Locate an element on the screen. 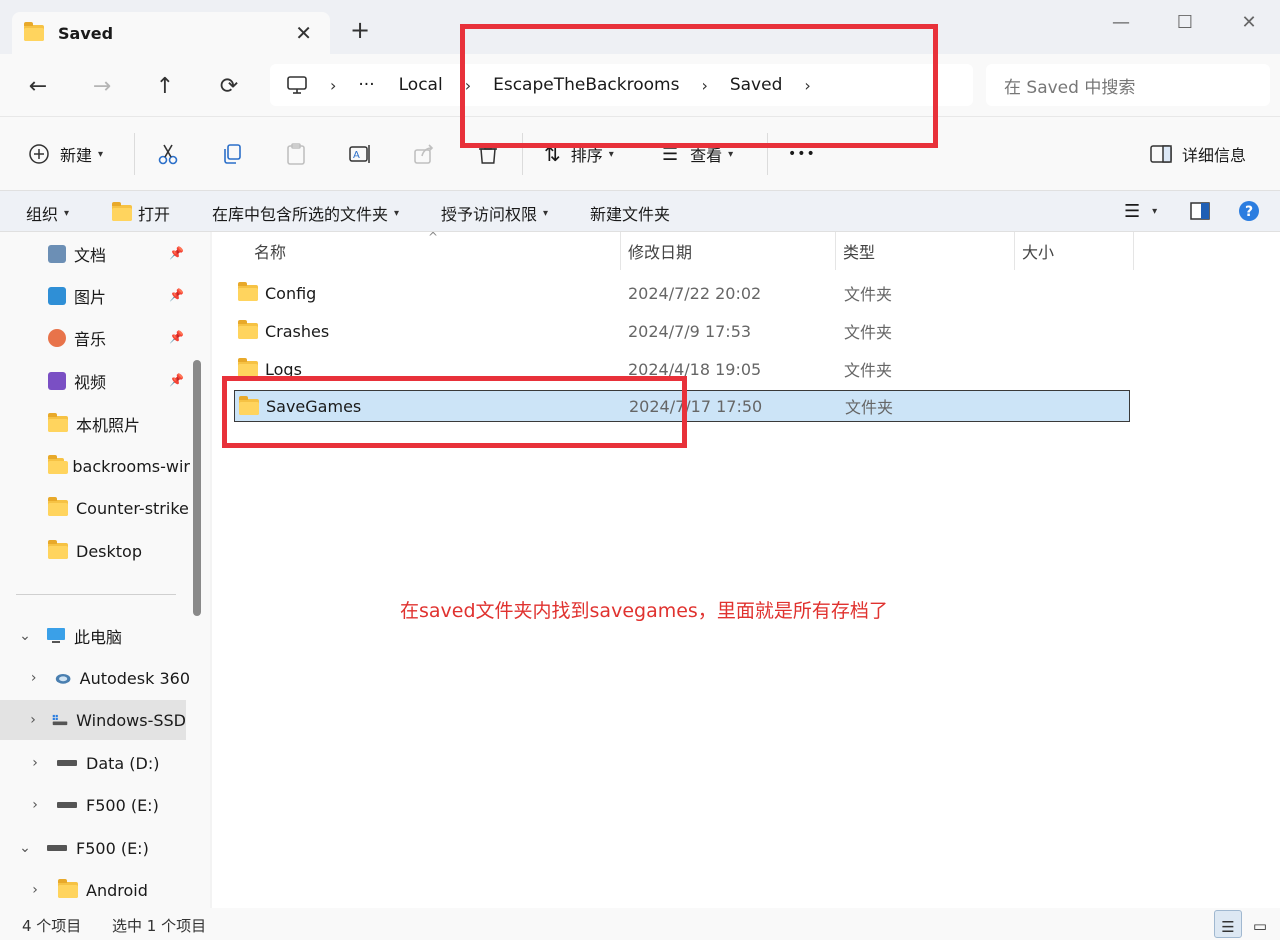  music-icon is located at coordinates (57, 338).